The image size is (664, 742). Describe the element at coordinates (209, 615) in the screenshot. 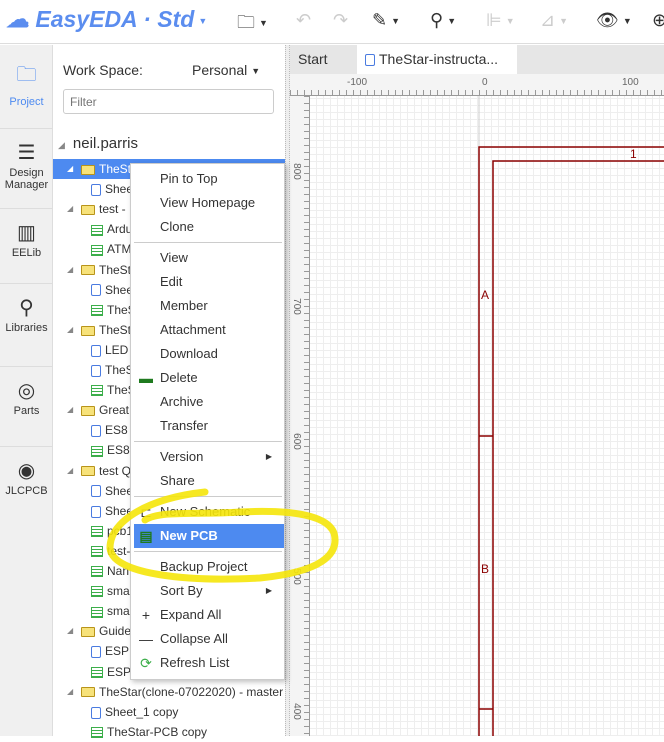

I see `menu-item-expand-all: + Expand All` at that location.